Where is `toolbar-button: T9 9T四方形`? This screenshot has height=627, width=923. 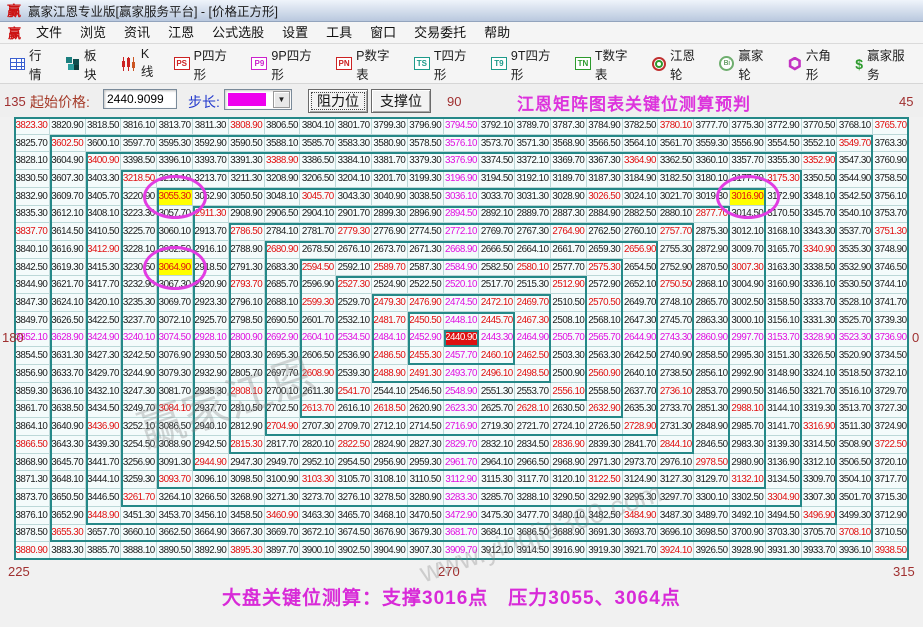 toolbar-button: T9 9T四方形 is located at coordinates (527, 65).